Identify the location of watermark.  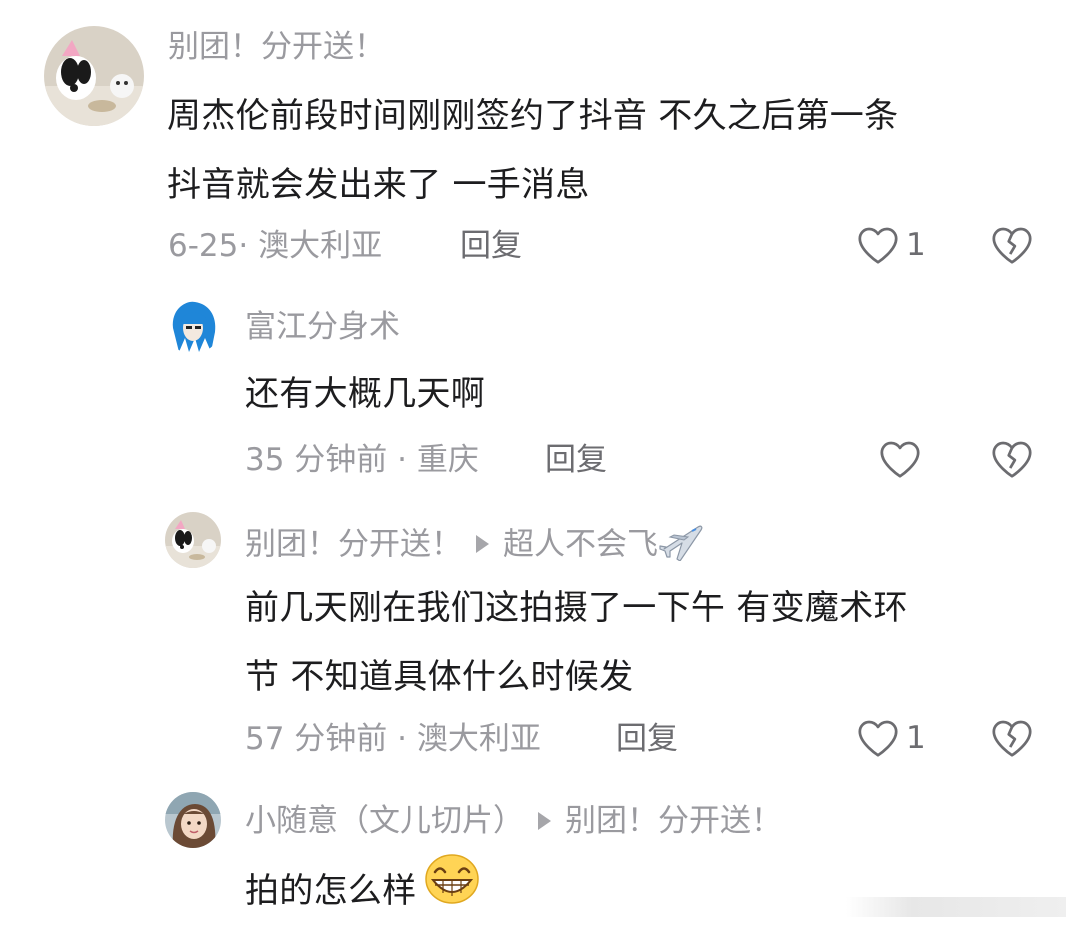
(956, 907).